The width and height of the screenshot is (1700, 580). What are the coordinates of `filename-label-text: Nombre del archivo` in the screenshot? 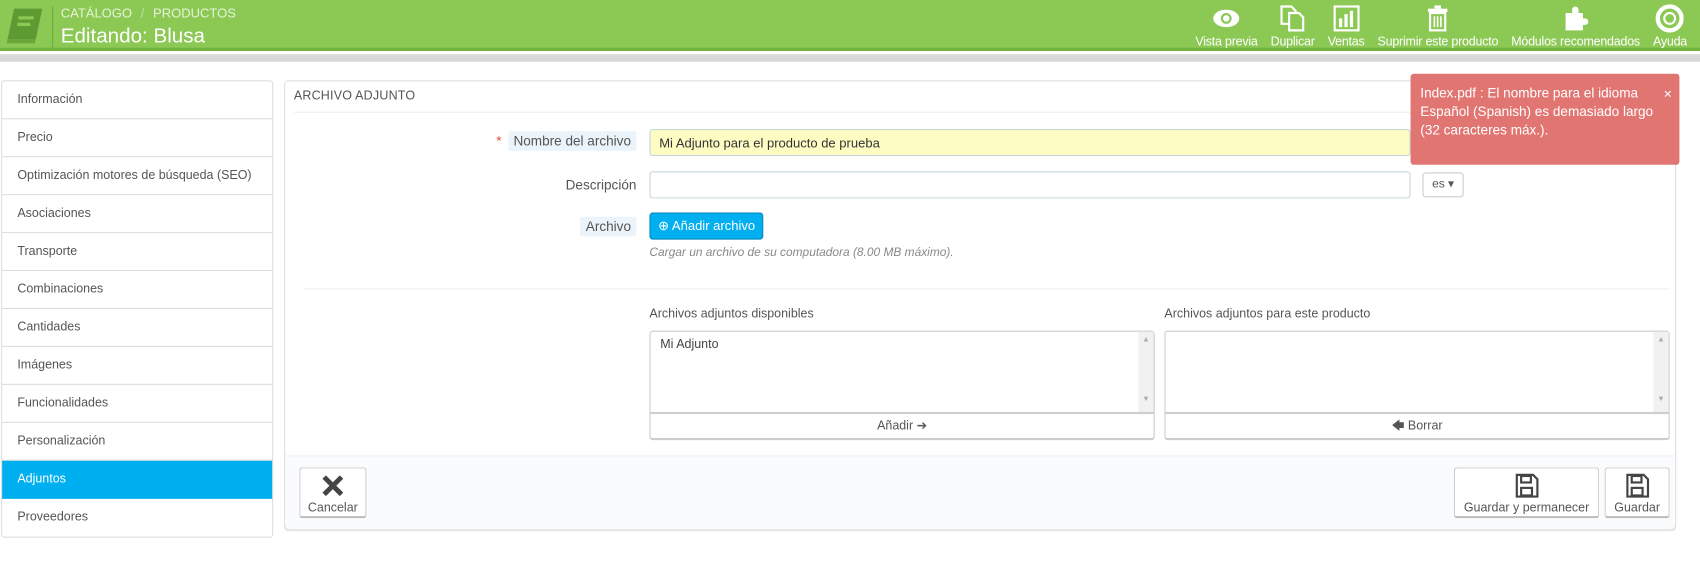 It's located at (572, 141).